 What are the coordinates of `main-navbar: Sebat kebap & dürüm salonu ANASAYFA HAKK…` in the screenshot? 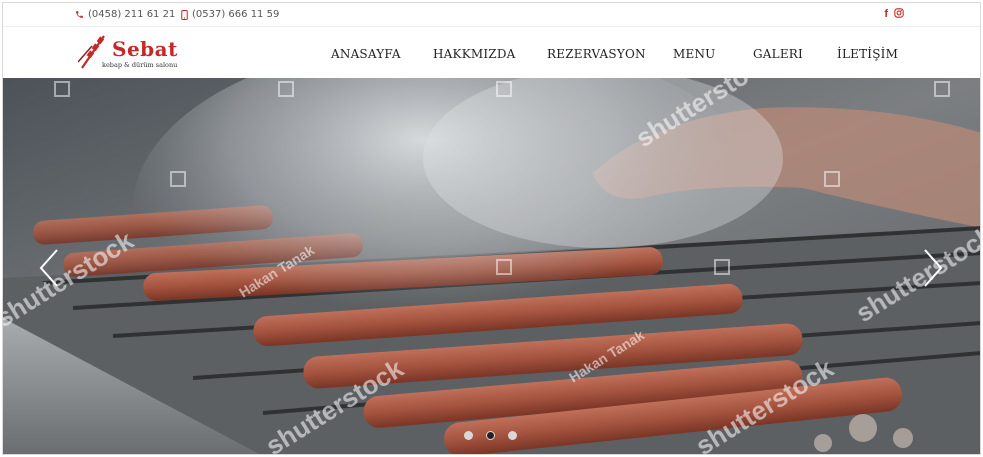 It's located at (491, 53).